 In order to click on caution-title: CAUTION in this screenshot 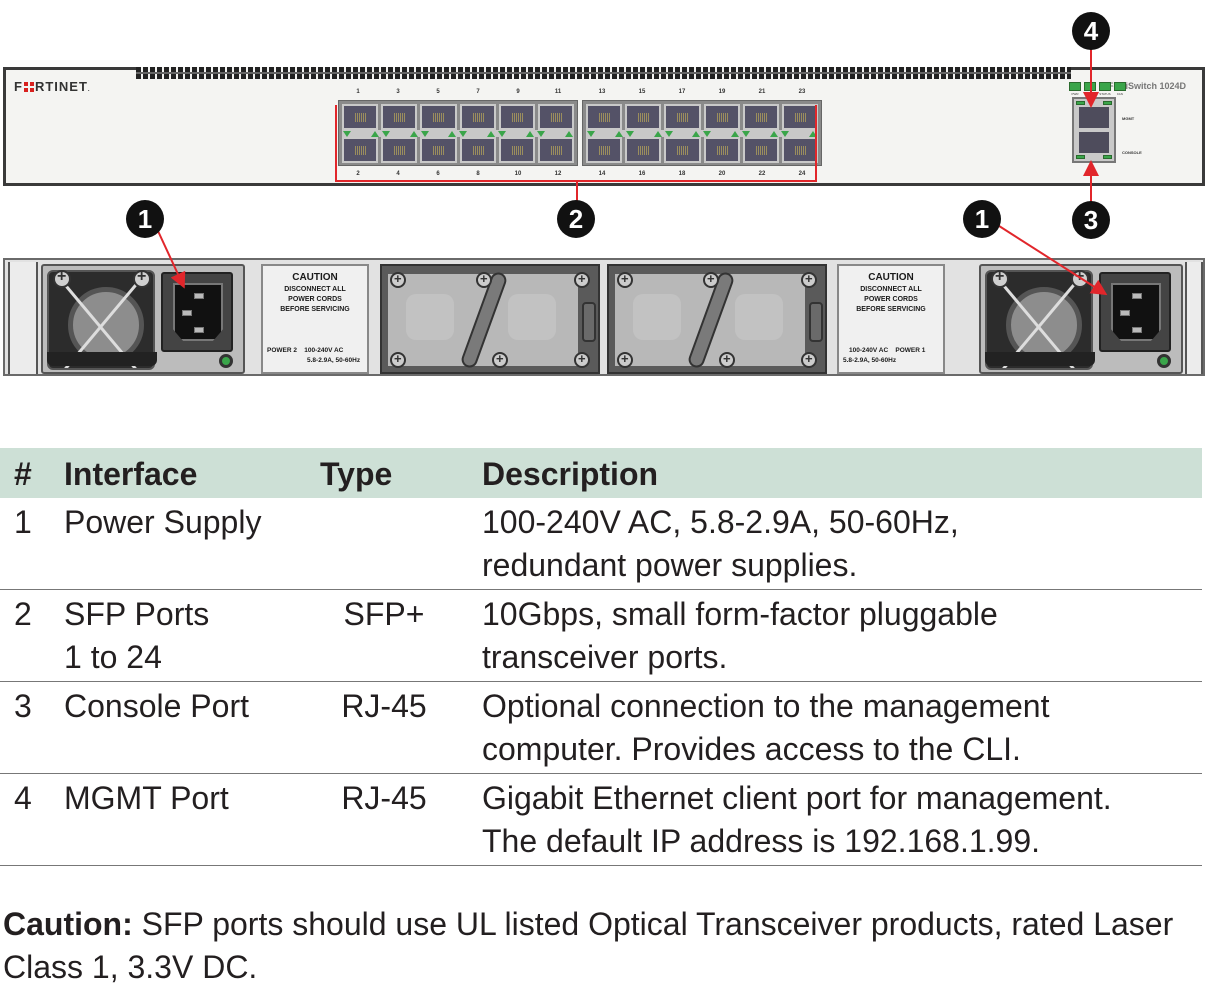, I will do `click(315, 277)`.